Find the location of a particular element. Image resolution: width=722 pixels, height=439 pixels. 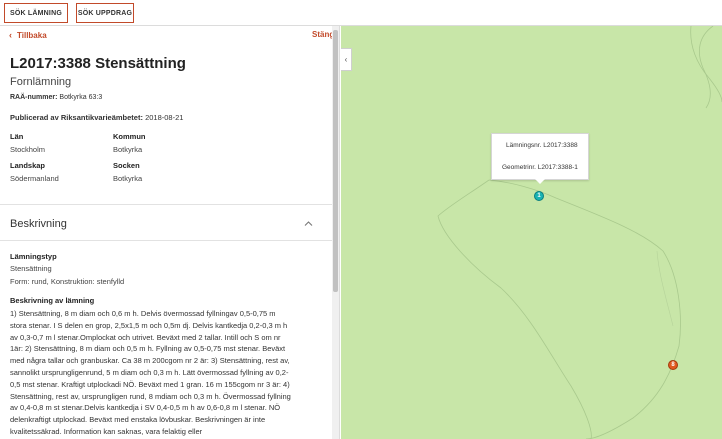

raa-label: RAÄ-nummer: is located at coordinates (34, 97).